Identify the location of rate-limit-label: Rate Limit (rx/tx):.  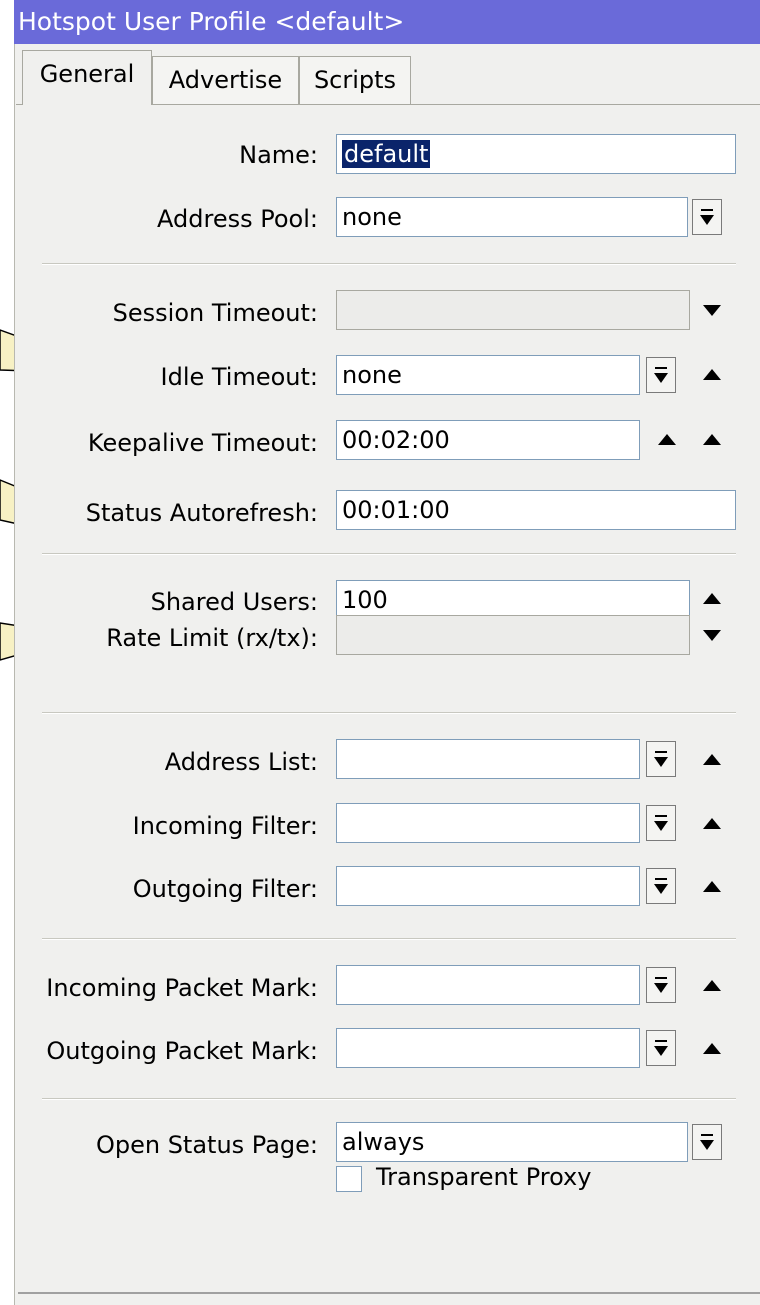
(212, 638).